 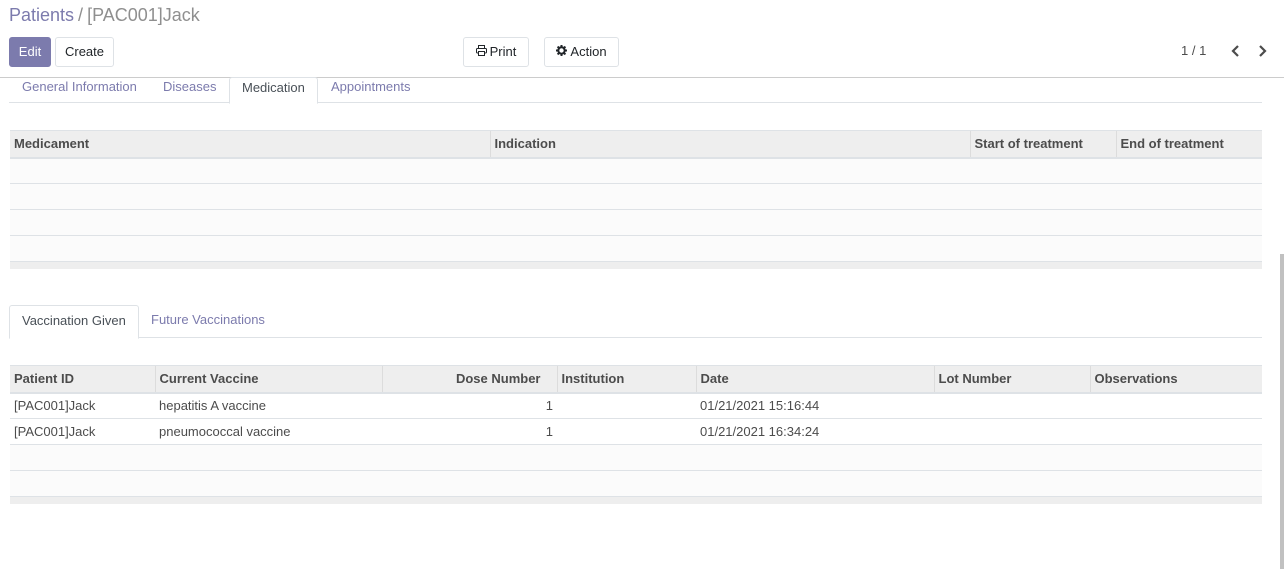 I want to click on edit-button: Edit, so click(x=30, y=52).